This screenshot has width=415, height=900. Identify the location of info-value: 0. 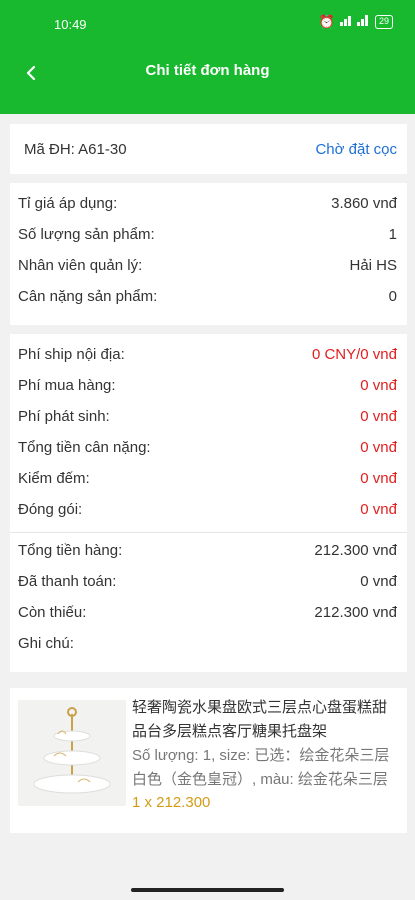
(392, 296).